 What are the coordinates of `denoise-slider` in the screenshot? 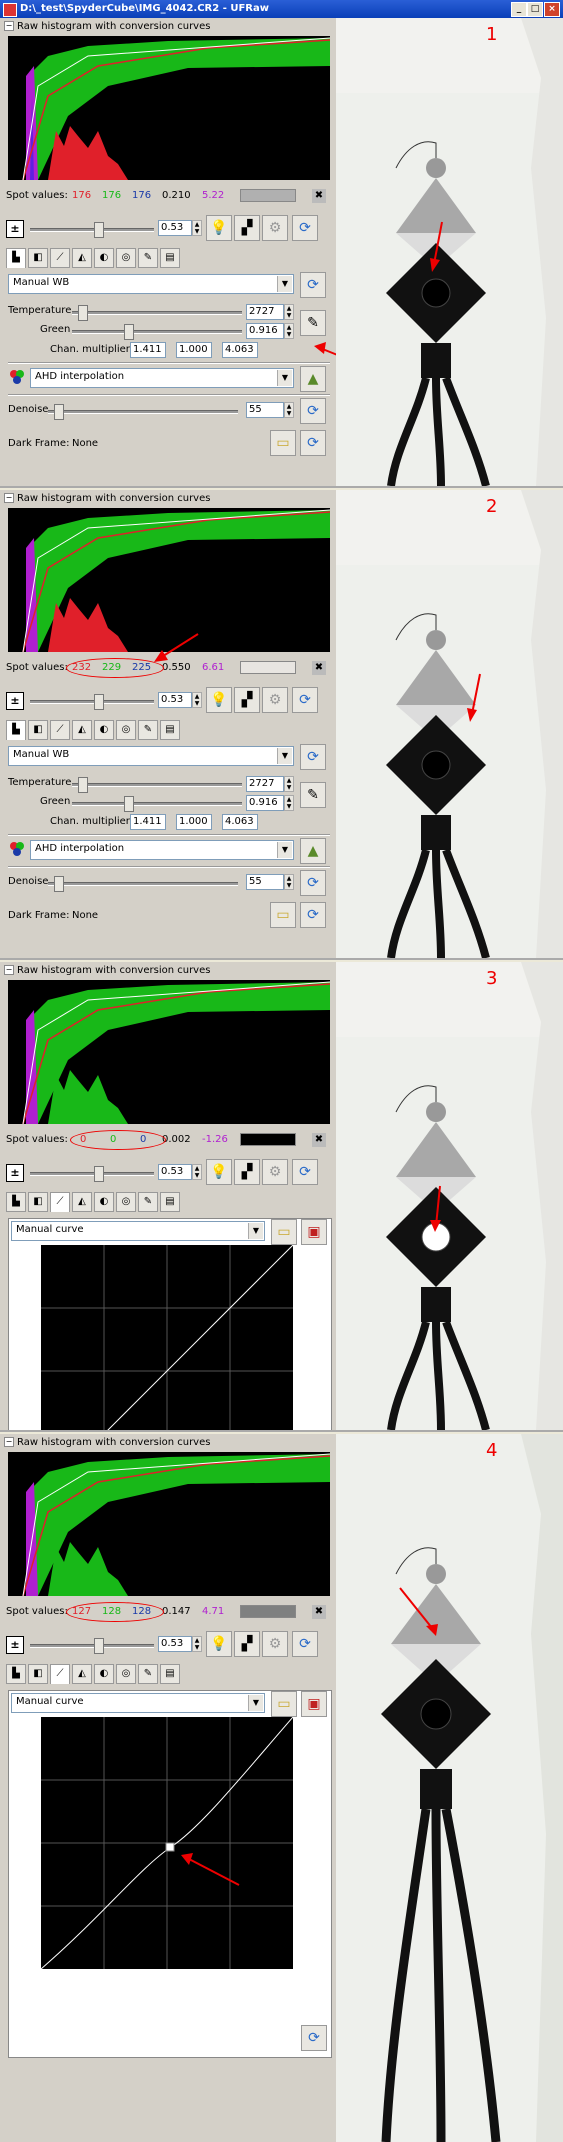 It's located at (143, 884).